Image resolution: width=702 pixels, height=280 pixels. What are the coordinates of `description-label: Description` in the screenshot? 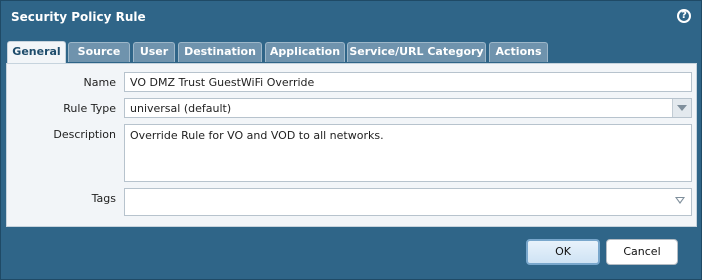 It's located at (84, 134).